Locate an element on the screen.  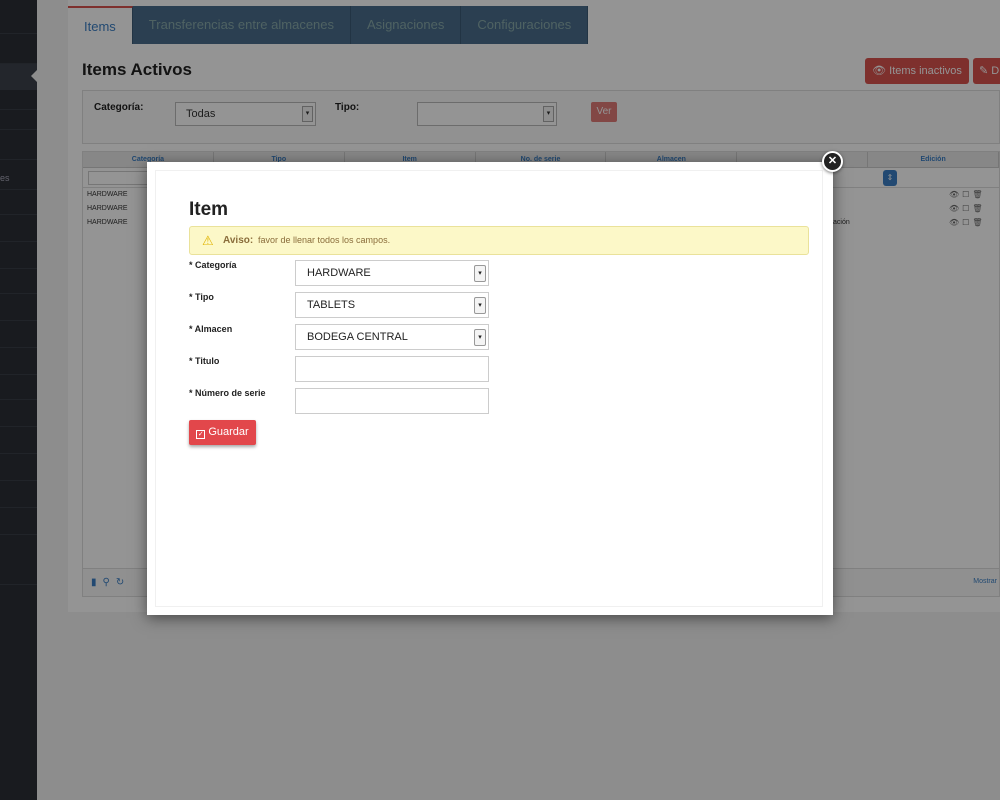
close-icon: ✕ is located at coordinates (832, 161).